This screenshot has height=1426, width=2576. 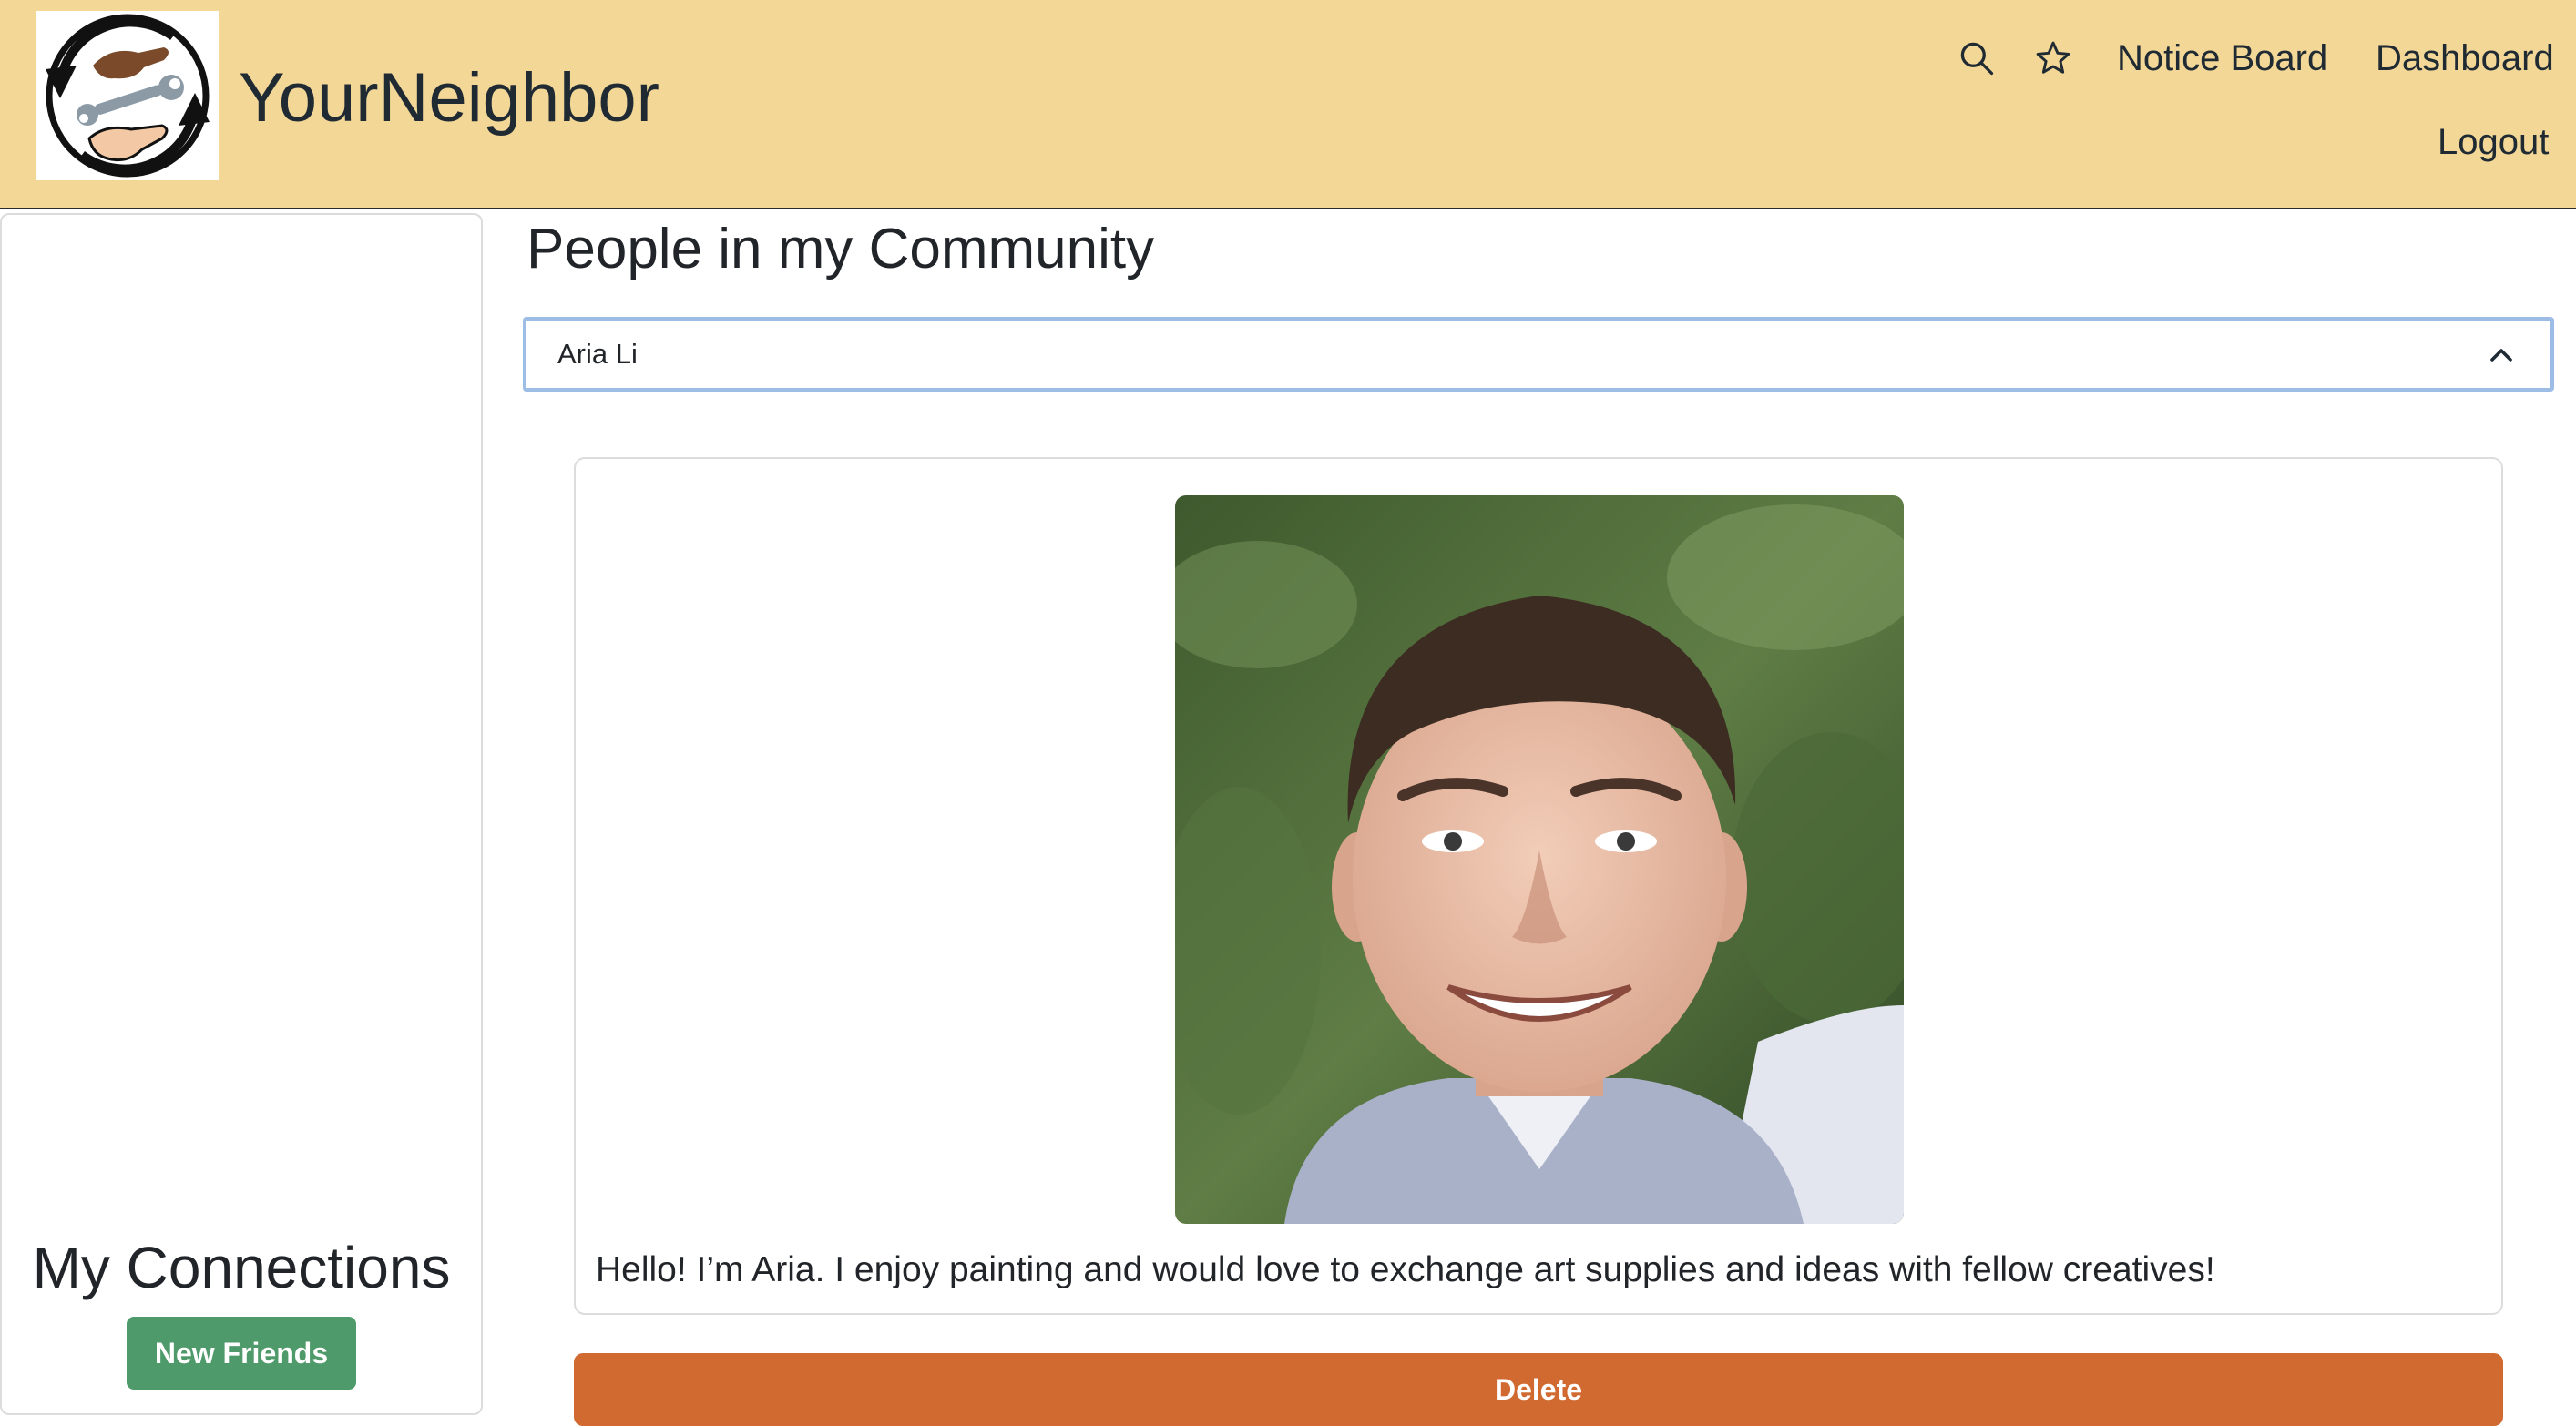 I want to click on chevron-up-icon, so click(x=2501, y=355).